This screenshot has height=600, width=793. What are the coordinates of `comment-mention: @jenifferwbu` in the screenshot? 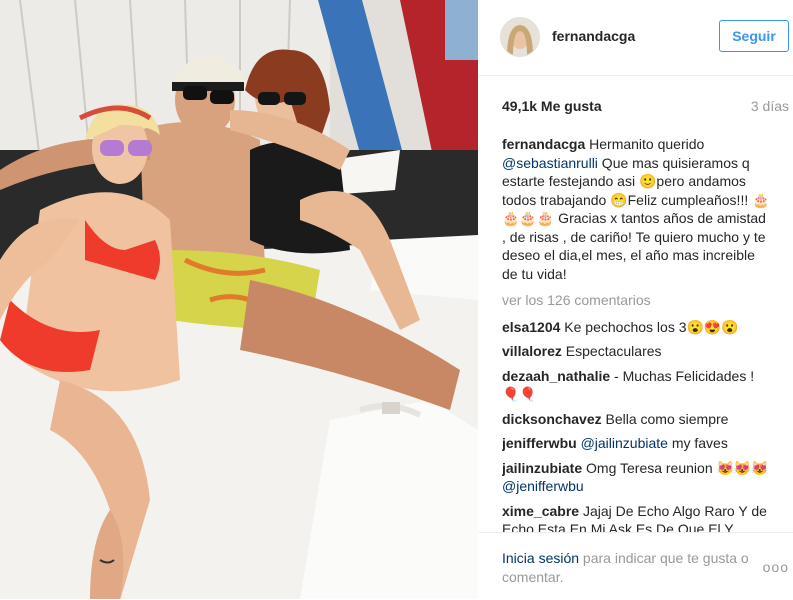 It's located at (543, 486).